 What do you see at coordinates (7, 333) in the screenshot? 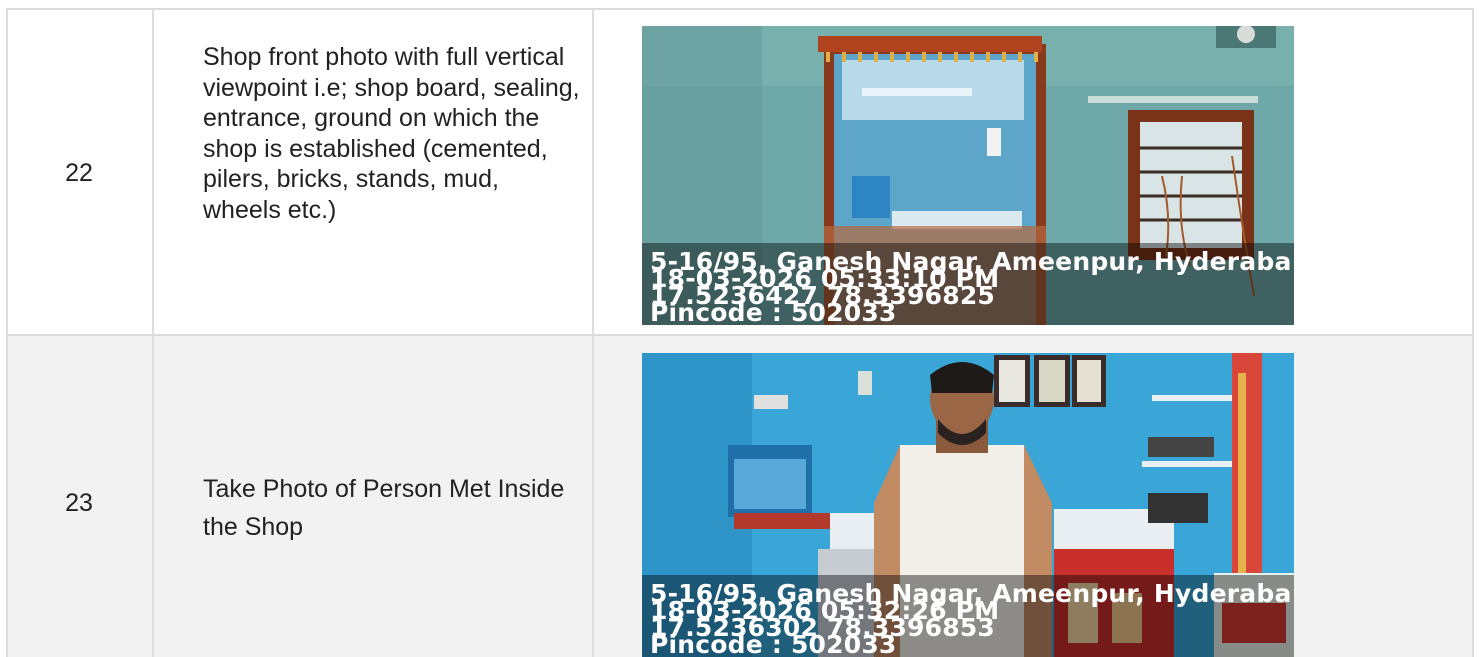
I see `table-border-left` at bounding box center [7, 333].